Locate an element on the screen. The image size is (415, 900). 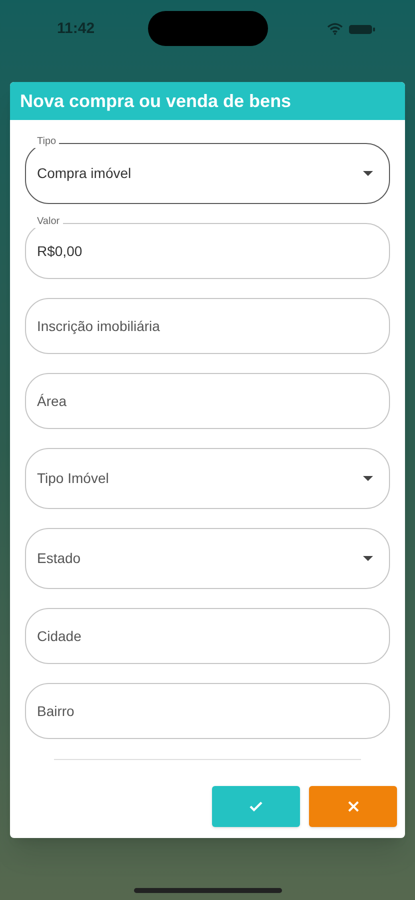
confirm-button is located at coordinates (256, 806).